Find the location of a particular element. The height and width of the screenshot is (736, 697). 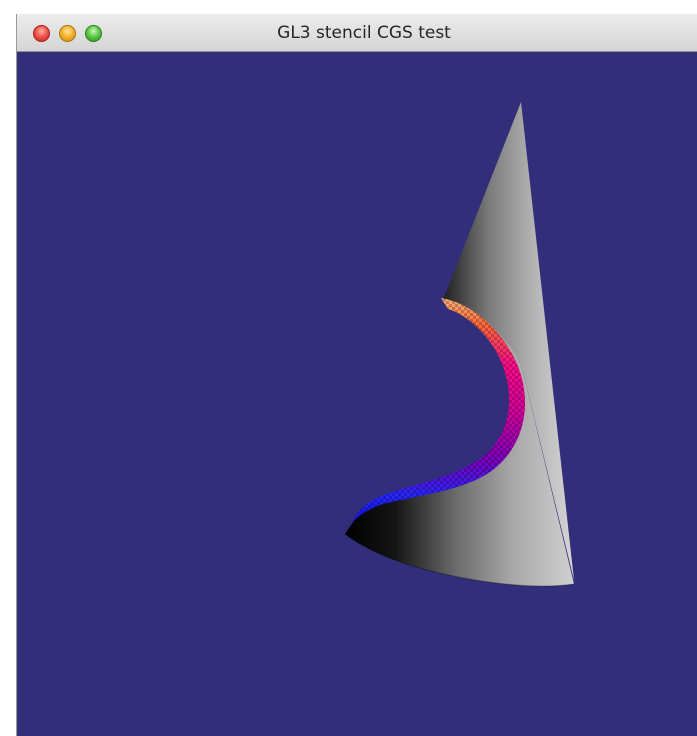

window-title: GL3 stencil CGS test is located at coordinates (364, 33).